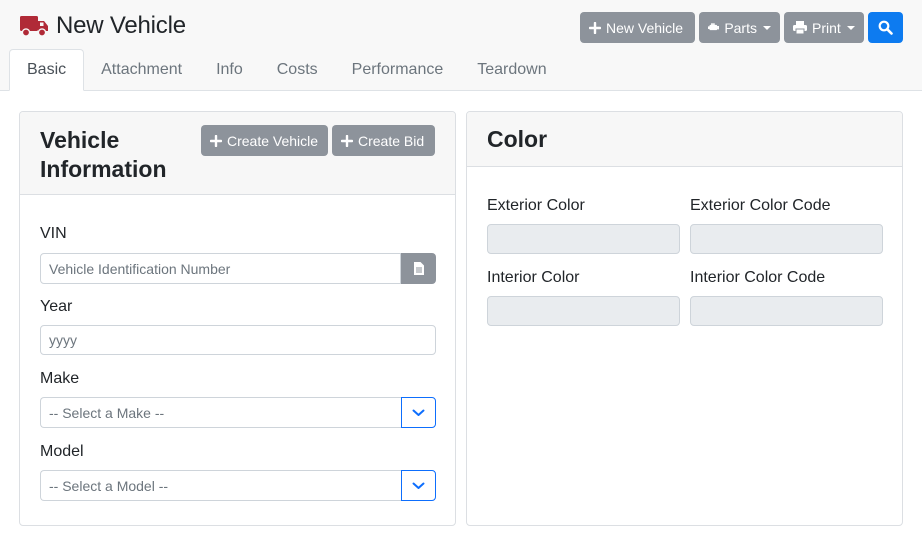 This screenshot has height=533, width=922. Describe the element at coordinates (517, 139) in the screenshot. I see `color-title: Color` at that location.